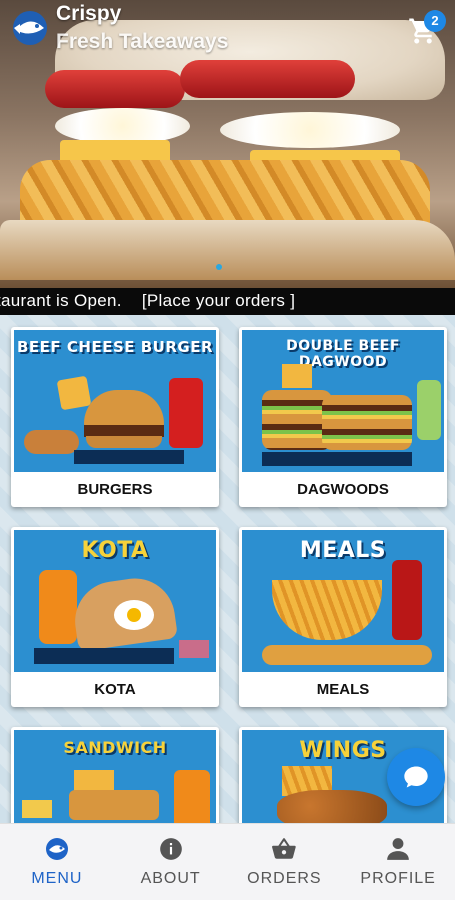 The image size is (455, 900). What do you see at coordinates (284, 878) in the screenshot?
I see `nav-label: ORDERS` at bounding box center [284, 878].